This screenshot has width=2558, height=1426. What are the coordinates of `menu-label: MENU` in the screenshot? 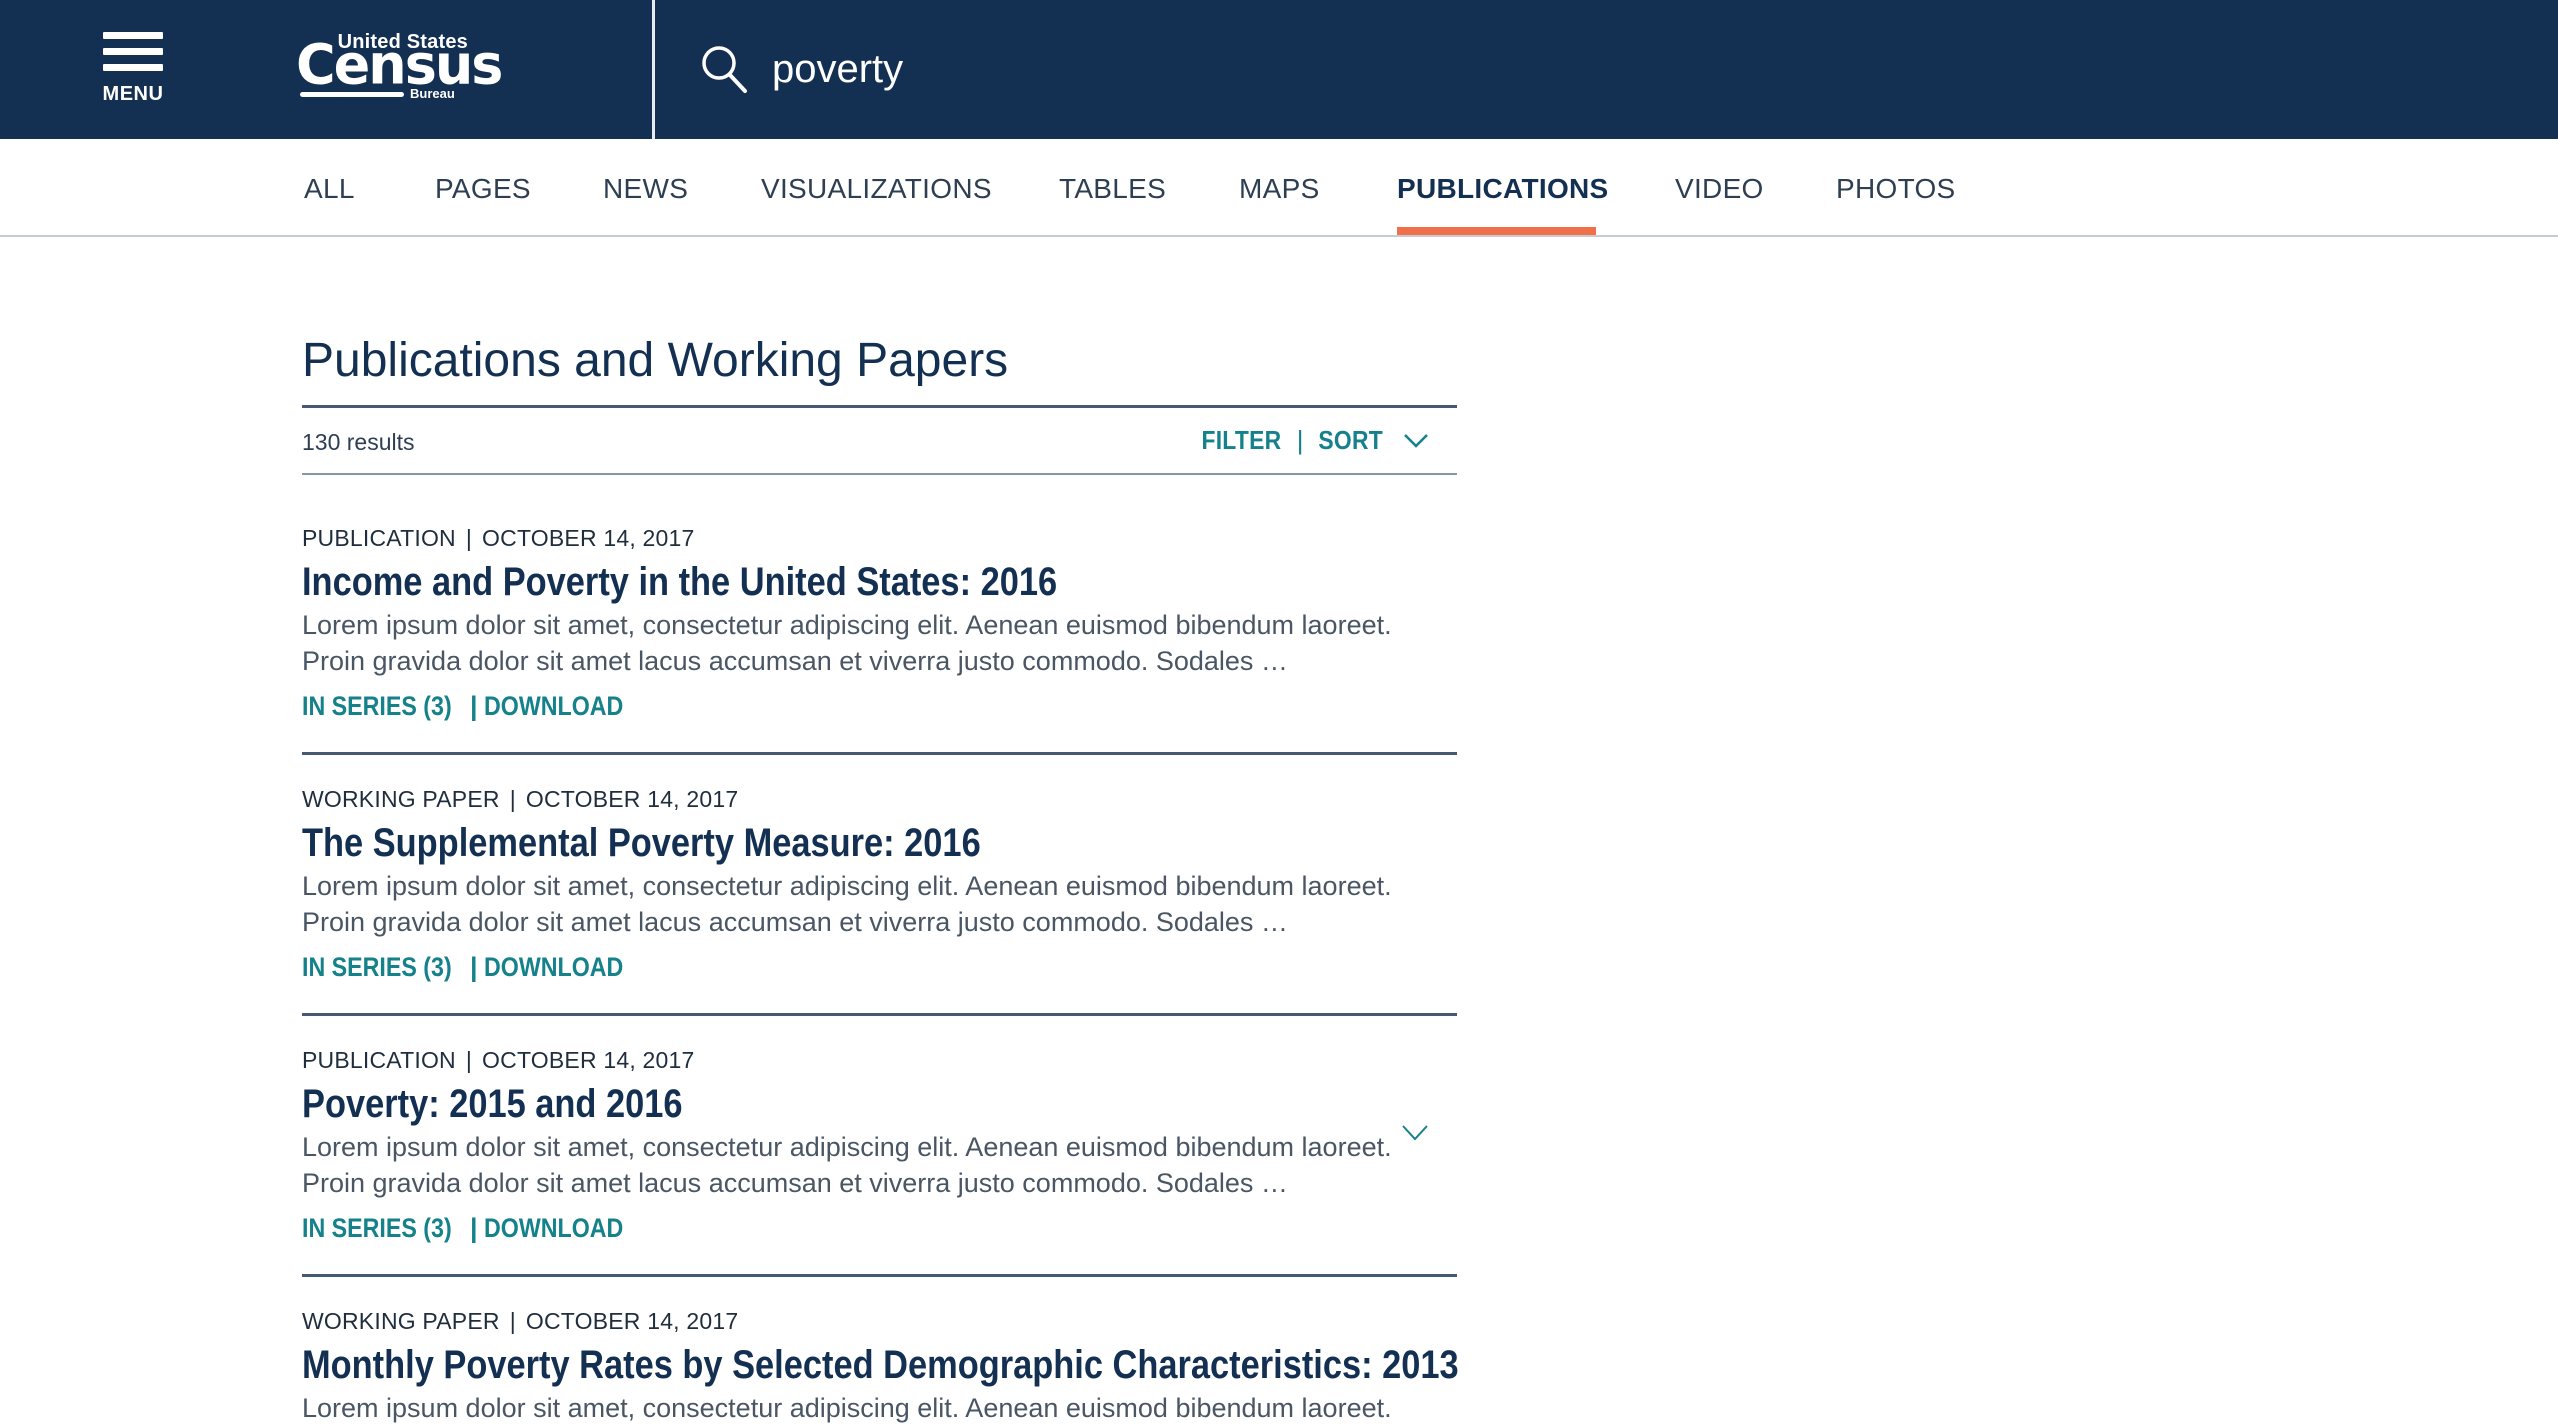 It's located at (133, 94).